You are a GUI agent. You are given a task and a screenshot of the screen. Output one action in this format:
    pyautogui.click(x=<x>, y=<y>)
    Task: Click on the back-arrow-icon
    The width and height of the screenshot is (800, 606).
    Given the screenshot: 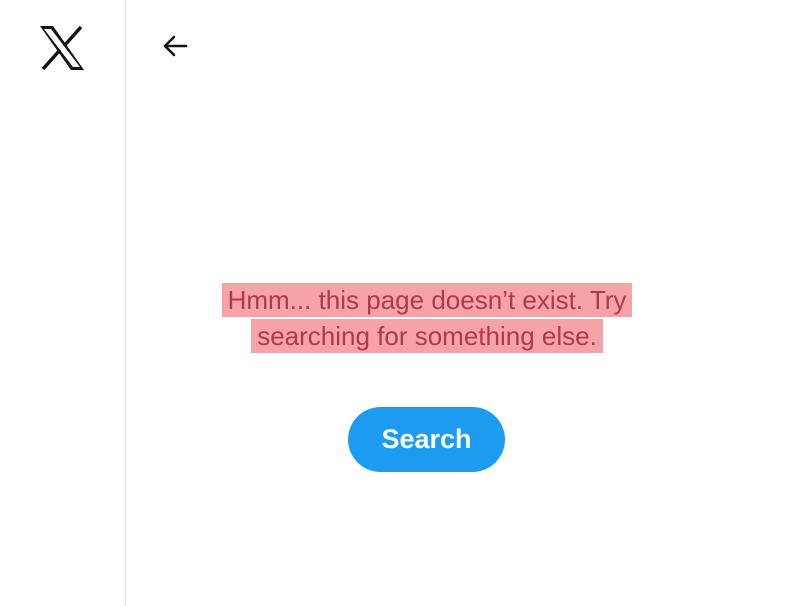 What is the action you would take?
    pyautogui.click(x=175, y=46)
    